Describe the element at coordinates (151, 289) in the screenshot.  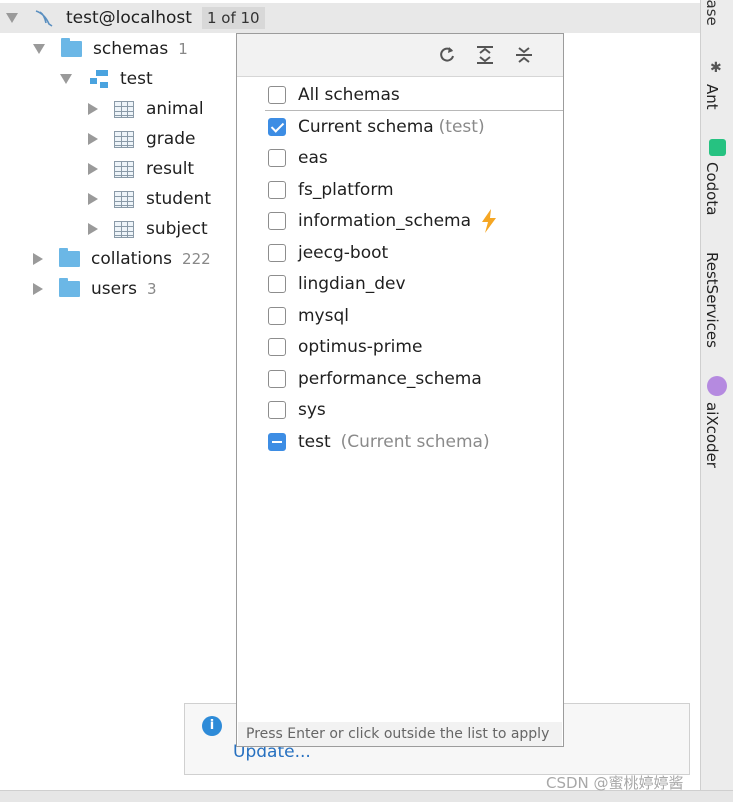
I see `node-count: 3` at that location.